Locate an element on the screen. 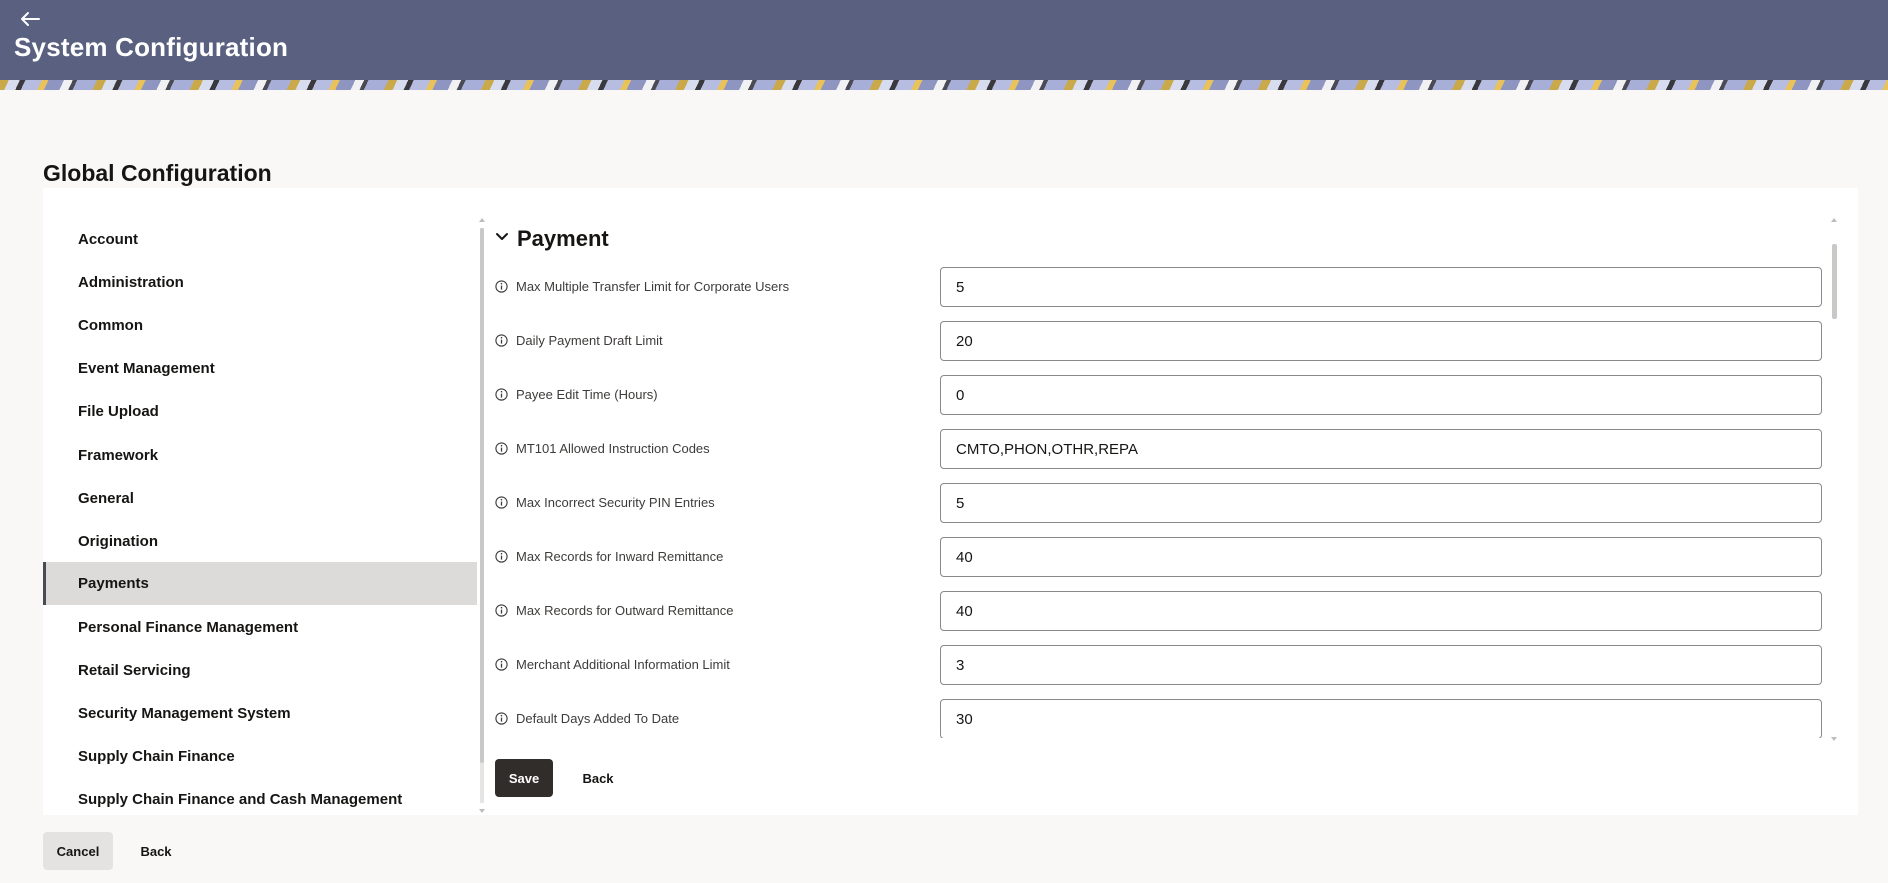 The width and height of the screenshot is (1888, 883). max-incorrect-pin-entries-input is located at coordinates (1381, 503).